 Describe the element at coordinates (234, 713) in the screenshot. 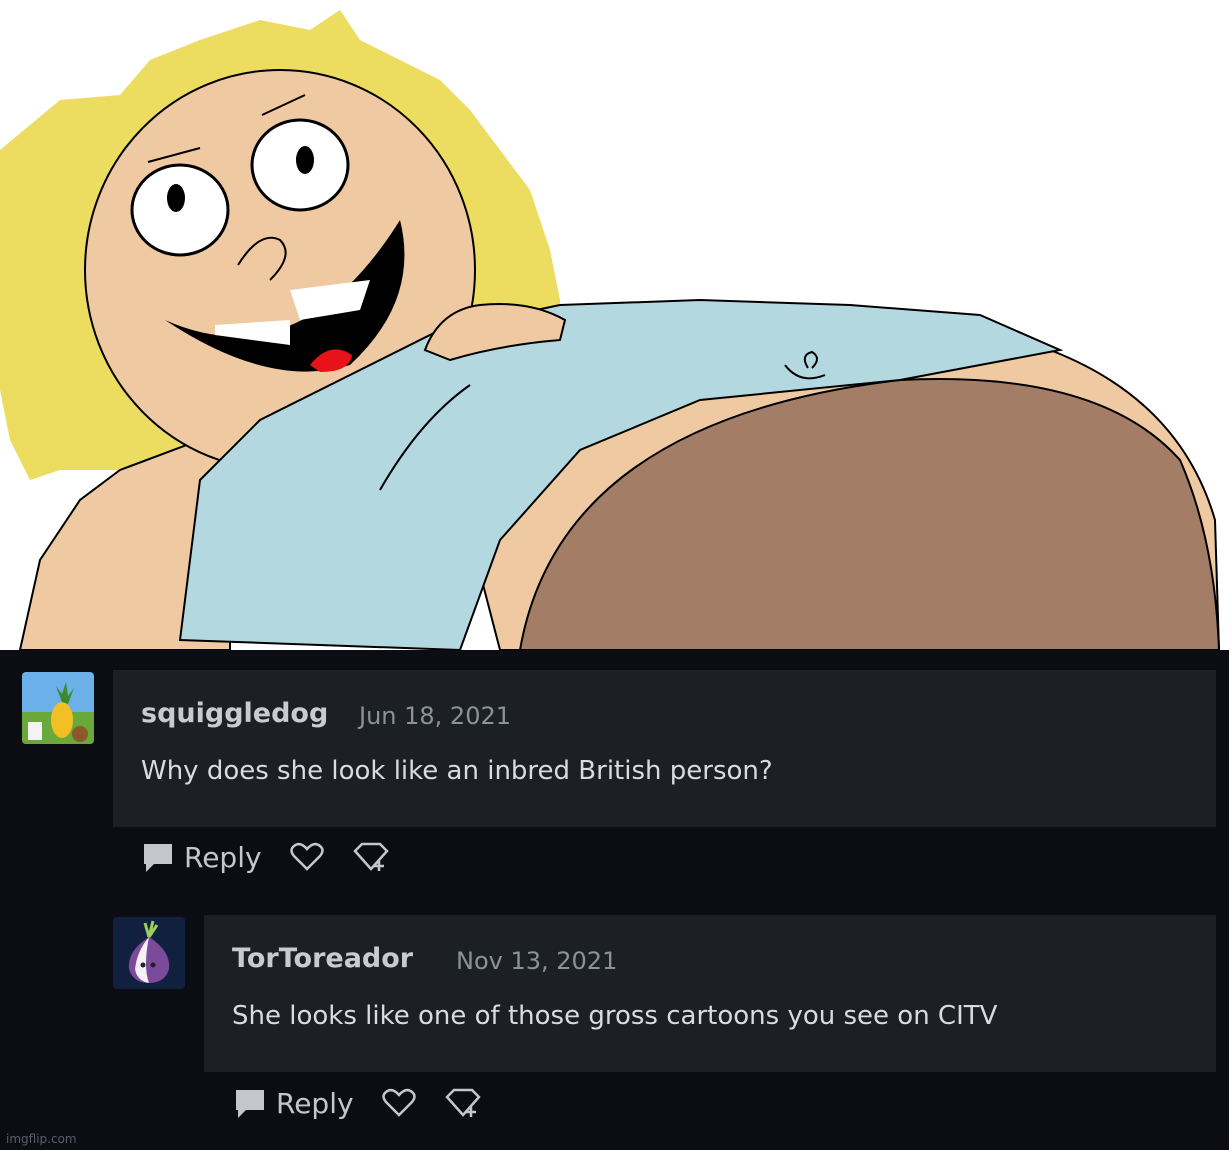

I see `comment-username: squiggledog` at that location.